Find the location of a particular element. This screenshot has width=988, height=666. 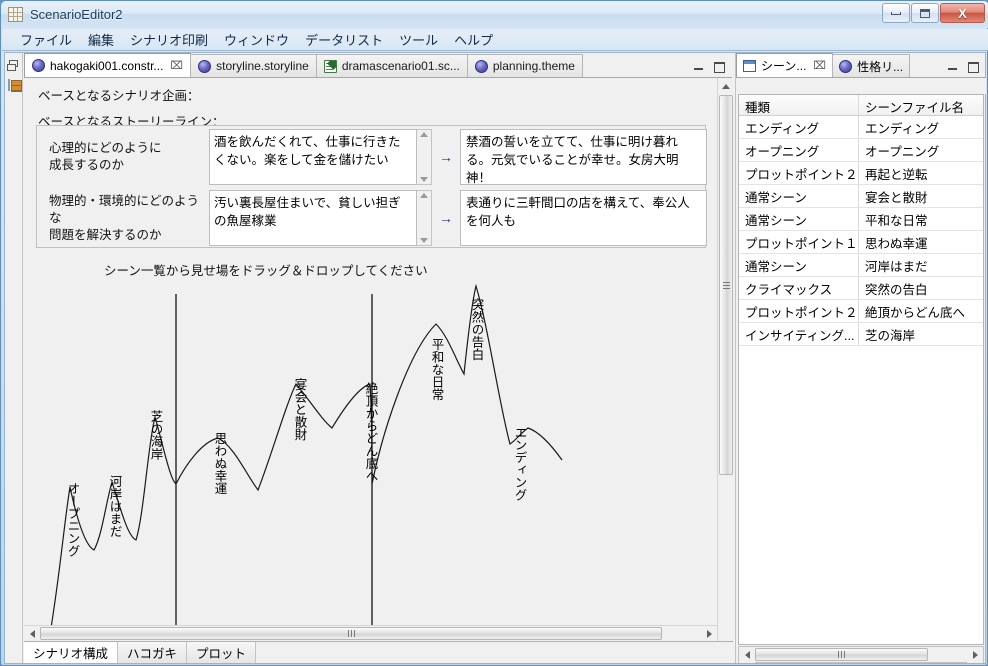

title-bar: ScenarioEditor2 X is located at coordinates (494, 14).